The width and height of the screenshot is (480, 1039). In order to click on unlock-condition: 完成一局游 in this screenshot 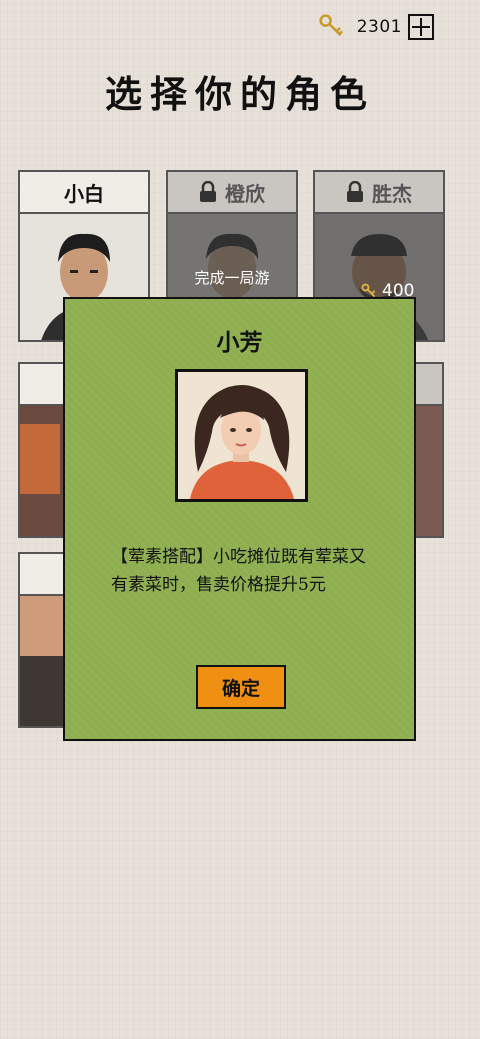, I will do `click(232, 278)`.